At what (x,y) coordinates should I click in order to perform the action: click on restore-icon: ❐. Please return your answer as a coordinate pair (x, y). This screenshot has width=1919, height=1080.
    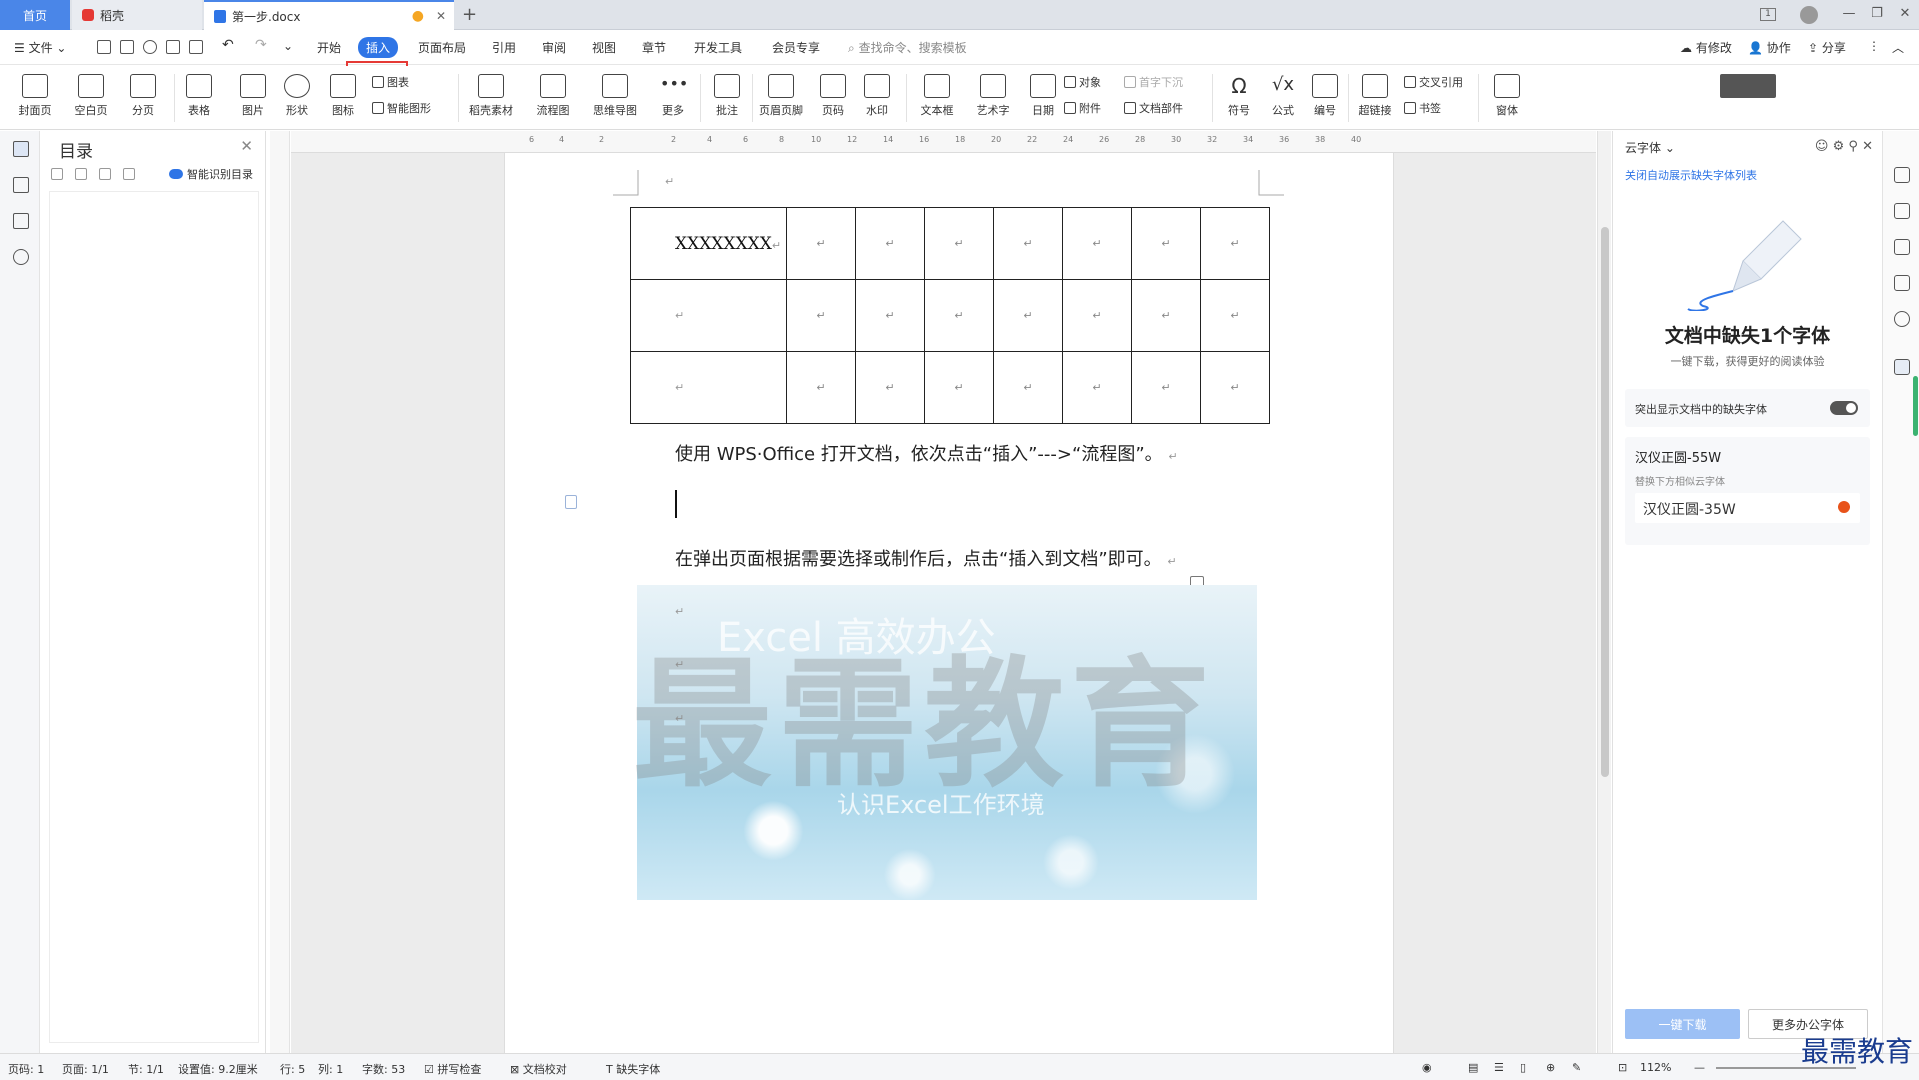
    Looking at the image, I should click on (1877, 15).